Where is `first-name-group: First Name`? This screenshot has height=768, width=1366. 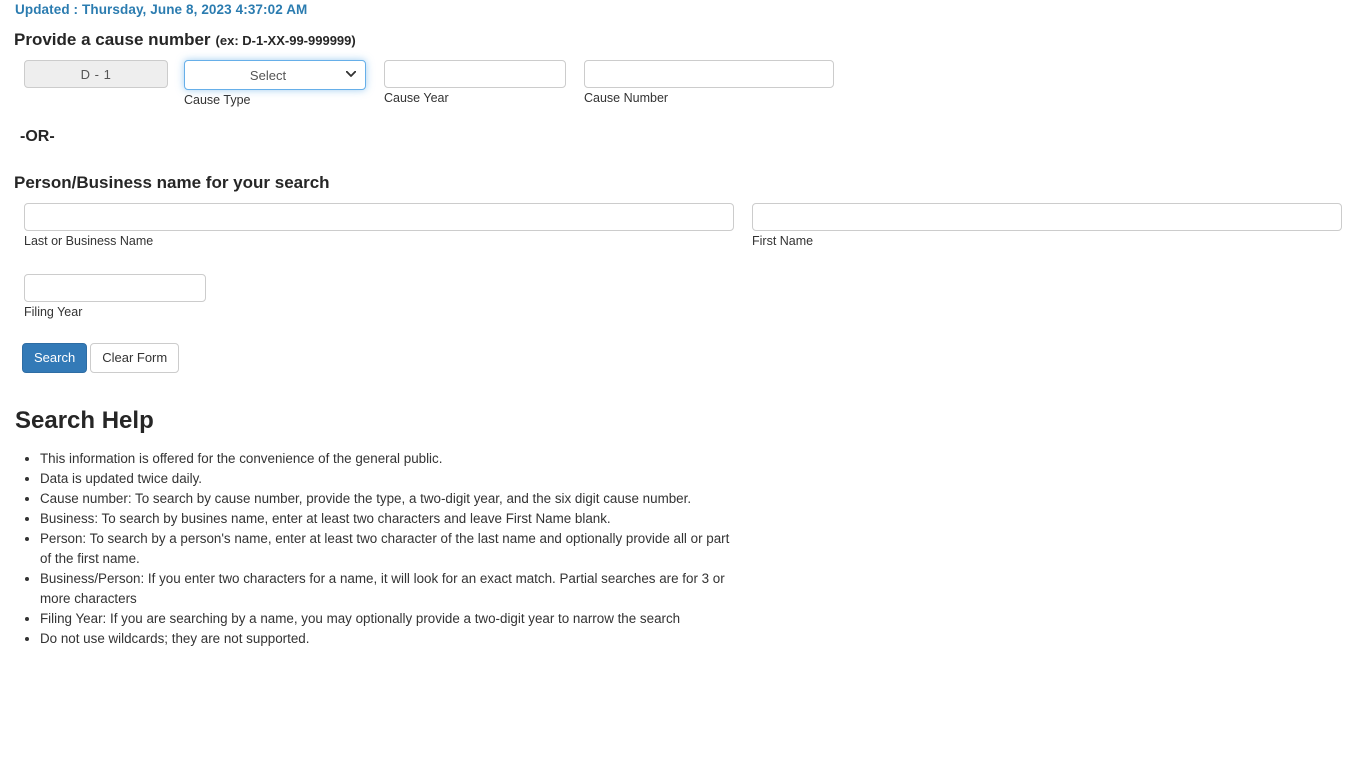 first-name-group: First Name is located at coordinates (1047, 225).